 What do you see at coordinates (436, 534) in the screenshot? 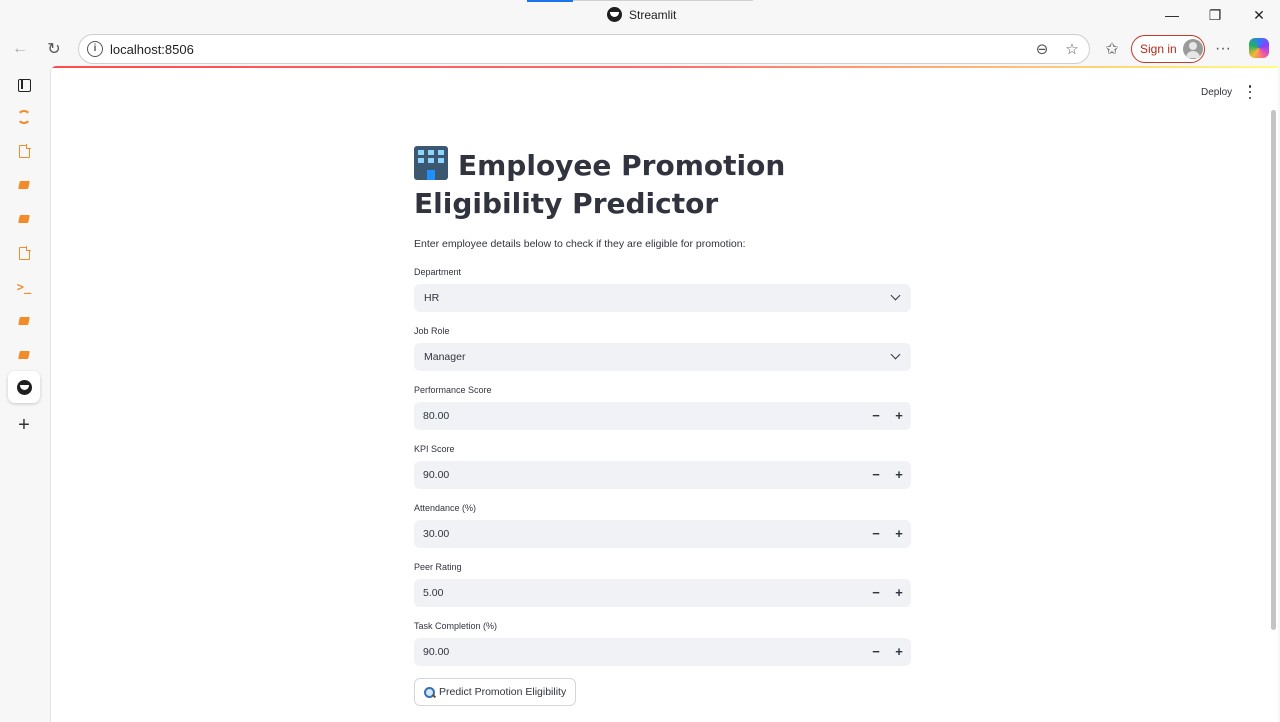
I see `attendance-value: 30.00` at bounding box center [436, 534].